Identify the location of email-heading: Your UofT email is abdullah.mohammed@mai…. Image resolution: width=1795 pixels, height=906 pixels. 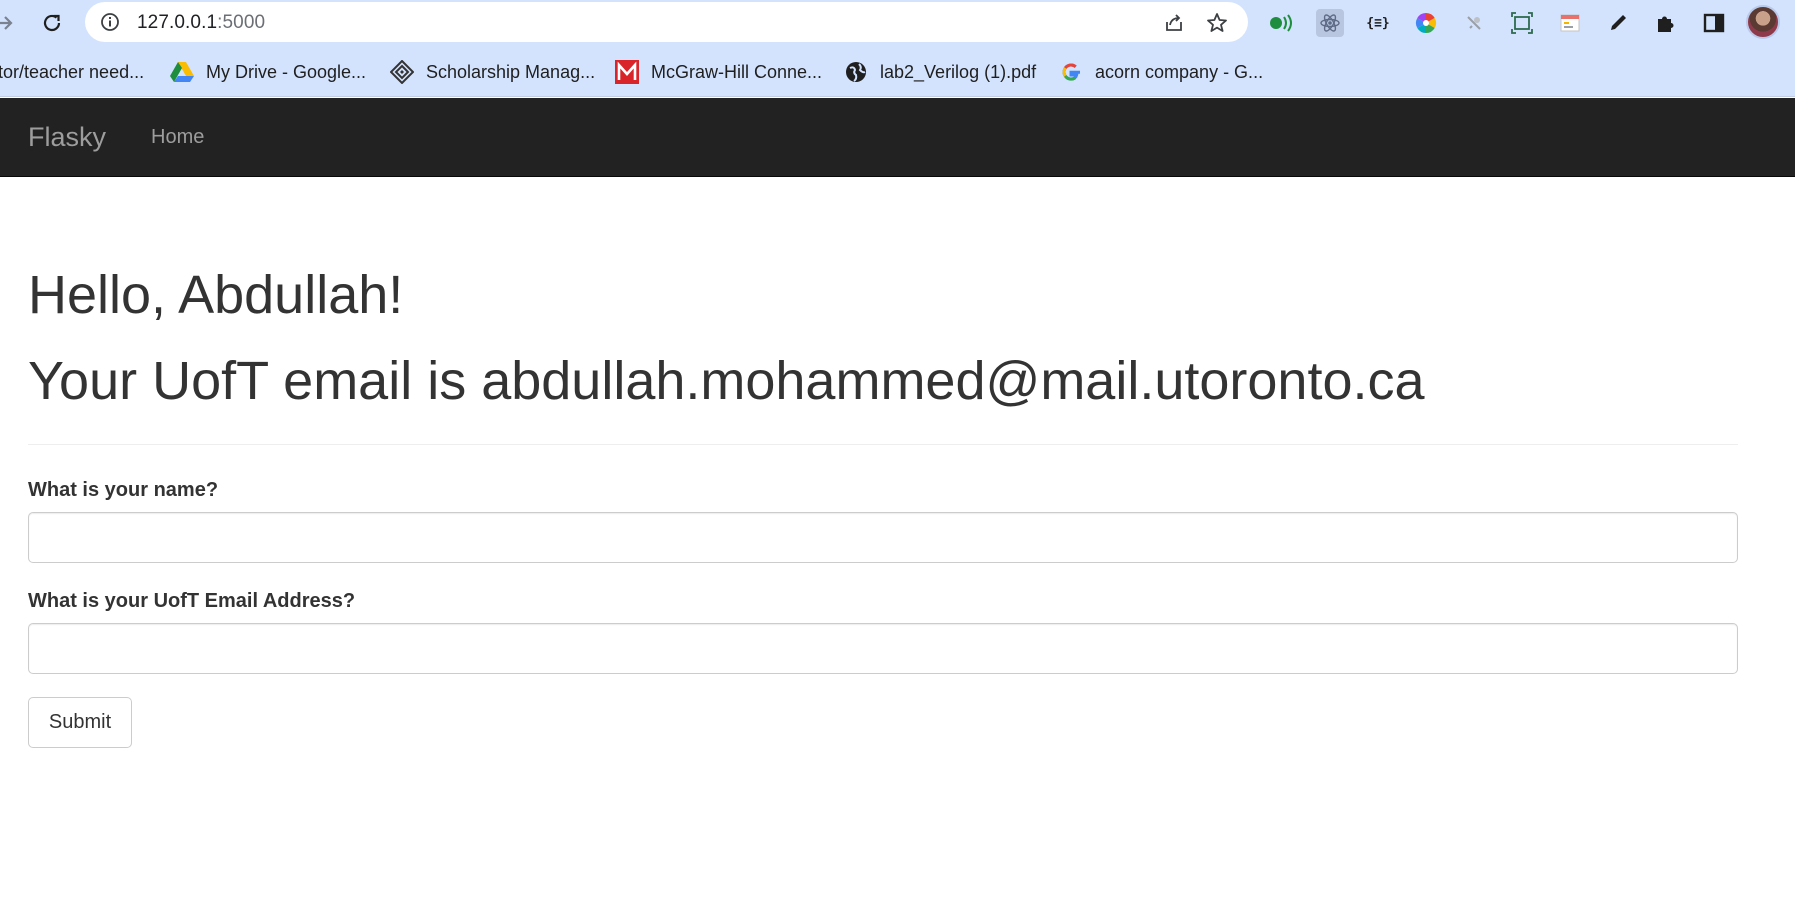
(726, 381).